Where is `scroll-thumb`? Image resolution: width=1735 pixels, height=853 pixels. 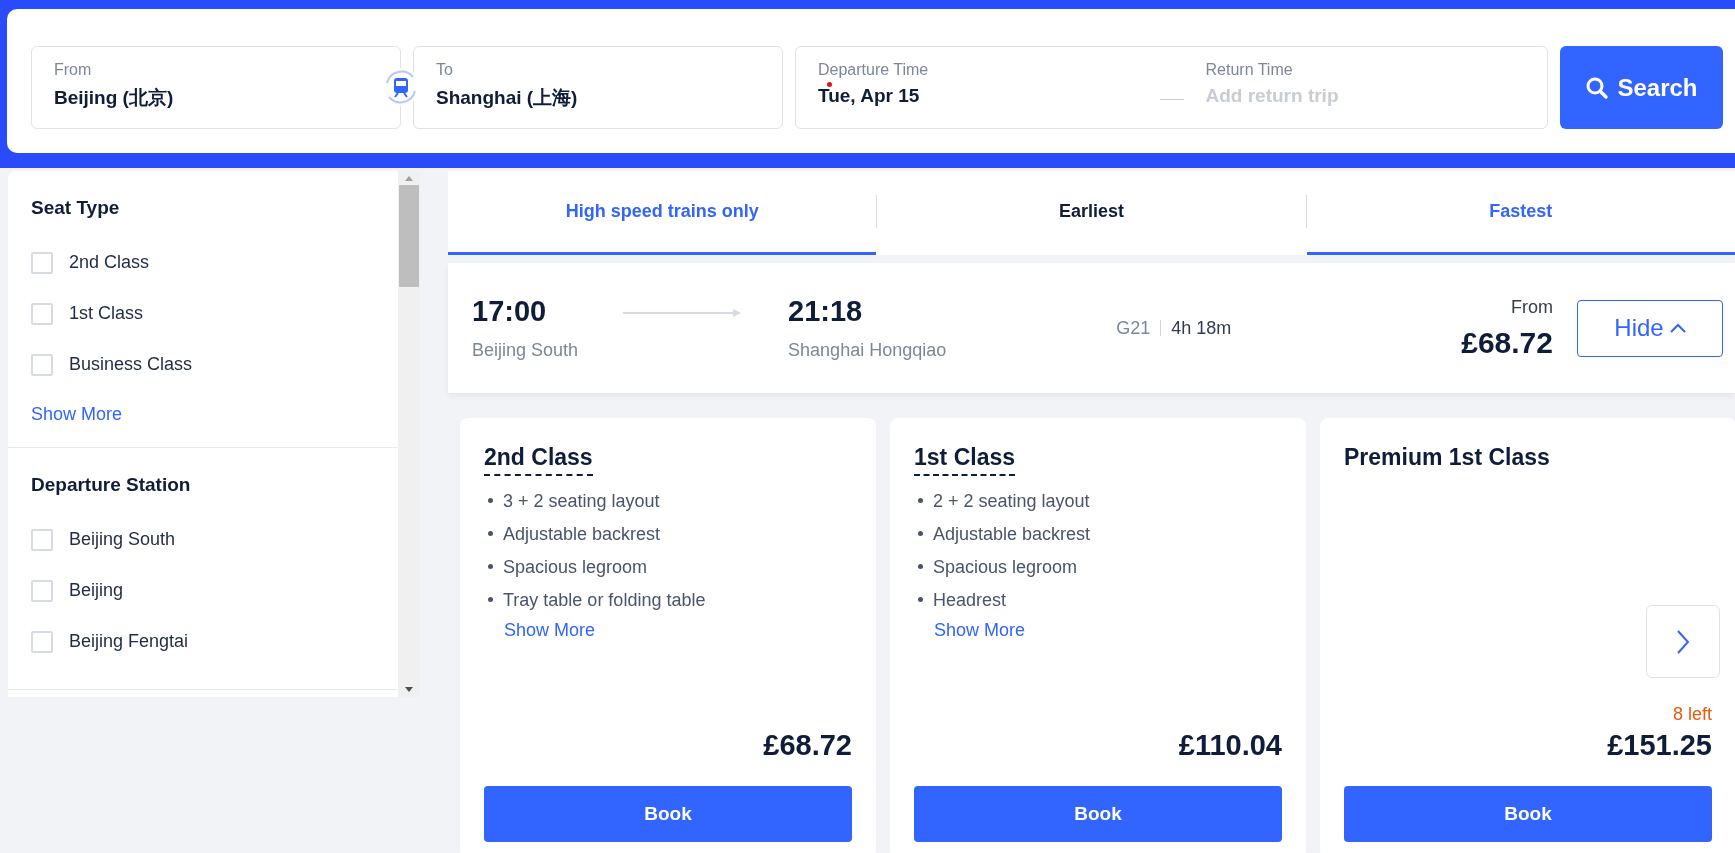 scroll-thumb is located at coordinates (409, 236).